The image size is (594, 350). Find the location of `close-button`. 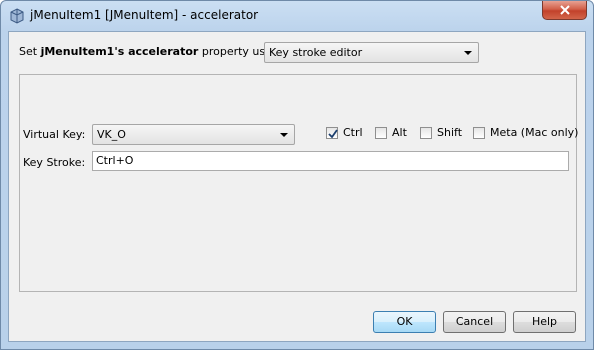

close-button is located at coordinates (564, 10).